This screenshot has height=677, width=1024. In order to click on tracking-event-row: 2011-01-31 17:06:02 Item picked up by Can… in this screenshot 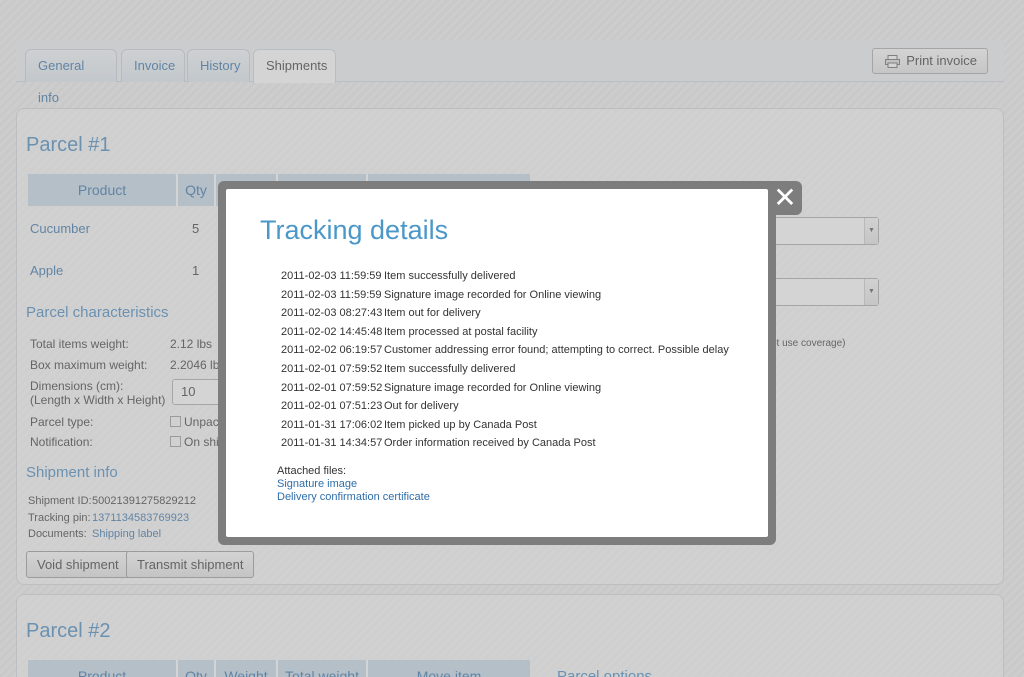, I will do `click(505, 425)`.